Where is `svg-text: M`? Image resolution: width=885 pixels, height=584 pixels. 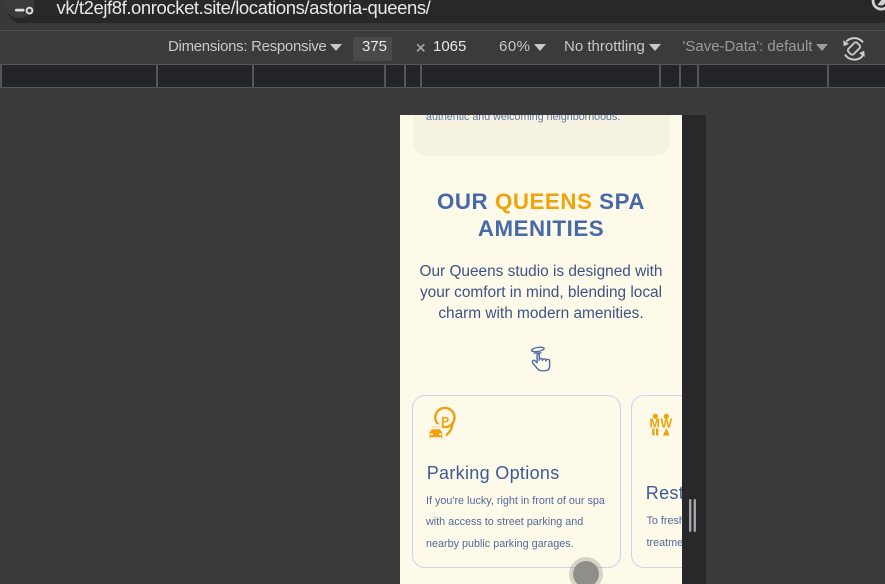
svg-text: M is located at coordinates (655, 423).